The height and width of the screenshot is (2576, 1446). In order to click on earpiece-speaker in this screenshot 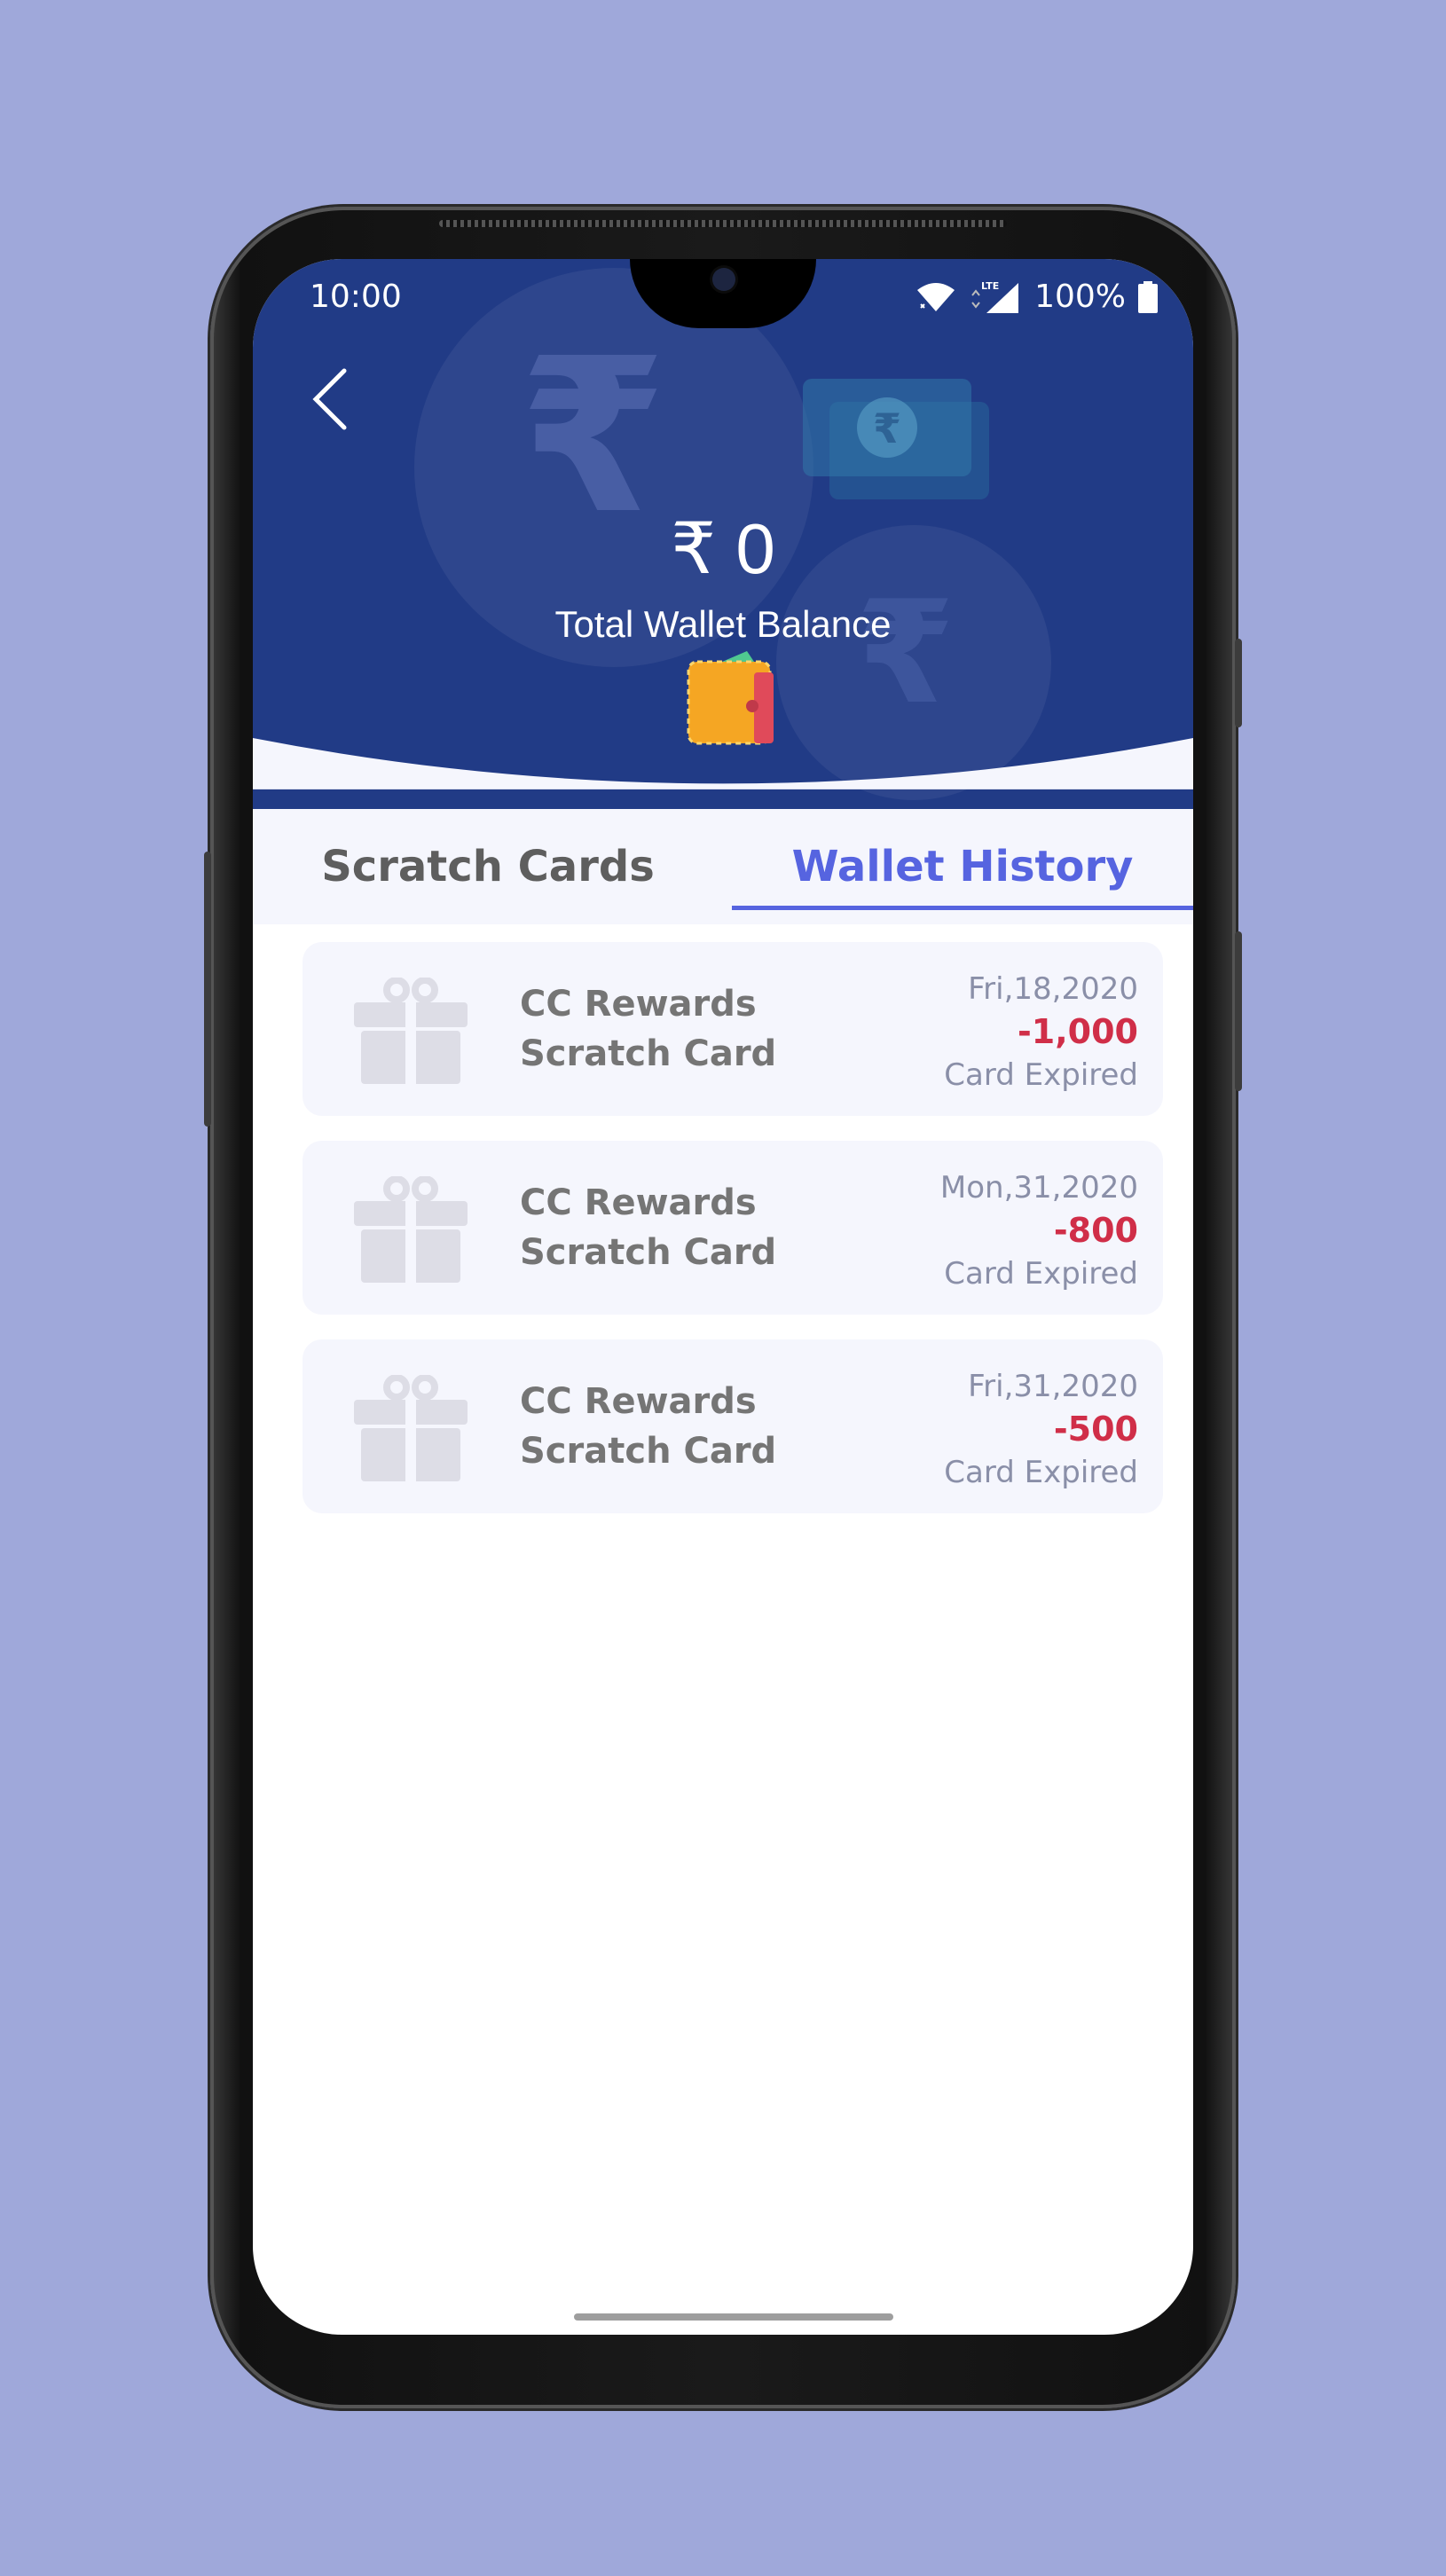, I will do `click(723, 223)`.